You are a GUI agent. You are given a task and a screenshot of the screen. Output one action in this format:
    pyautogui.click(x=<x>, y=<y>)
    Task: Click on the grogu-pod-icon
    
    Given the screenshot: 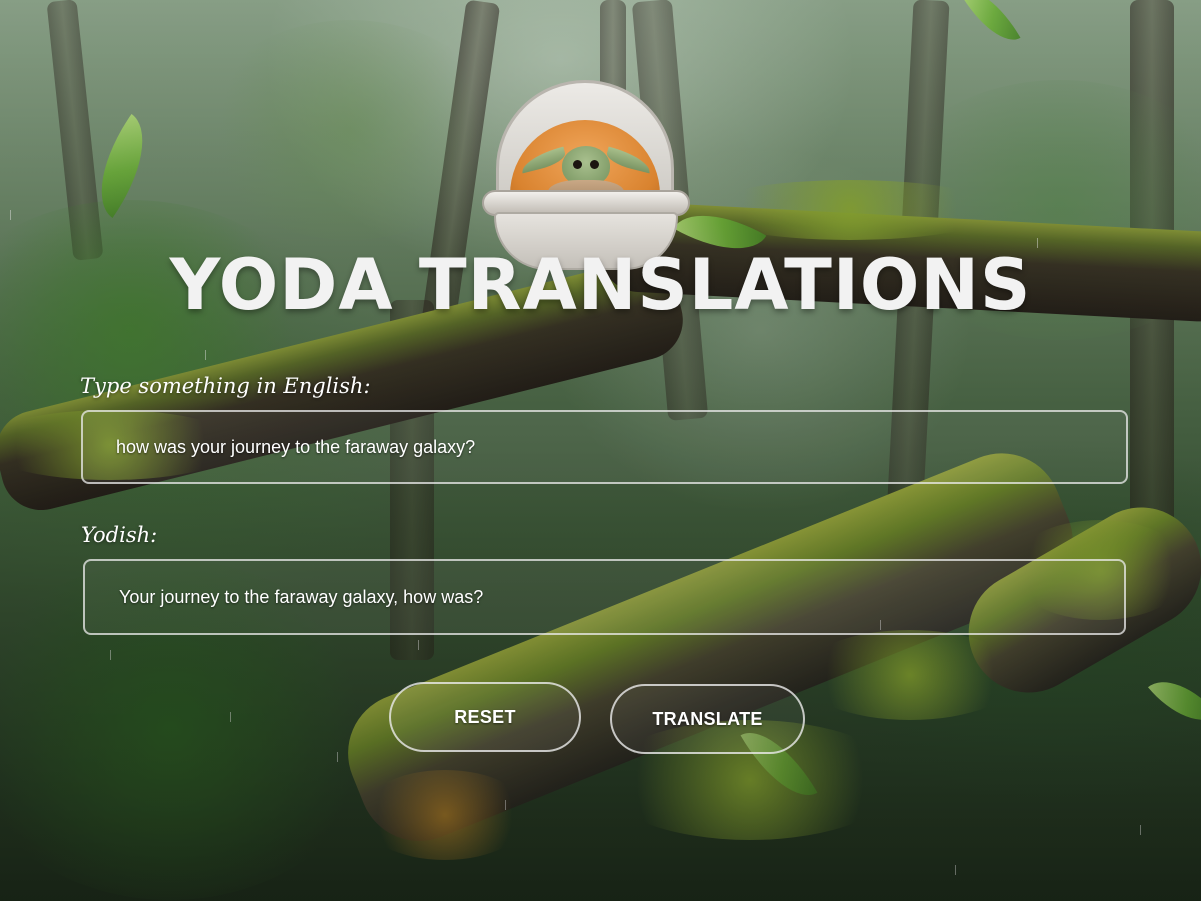 What is the action you would take?
    pyautogui.click(x=586, y=175)
    